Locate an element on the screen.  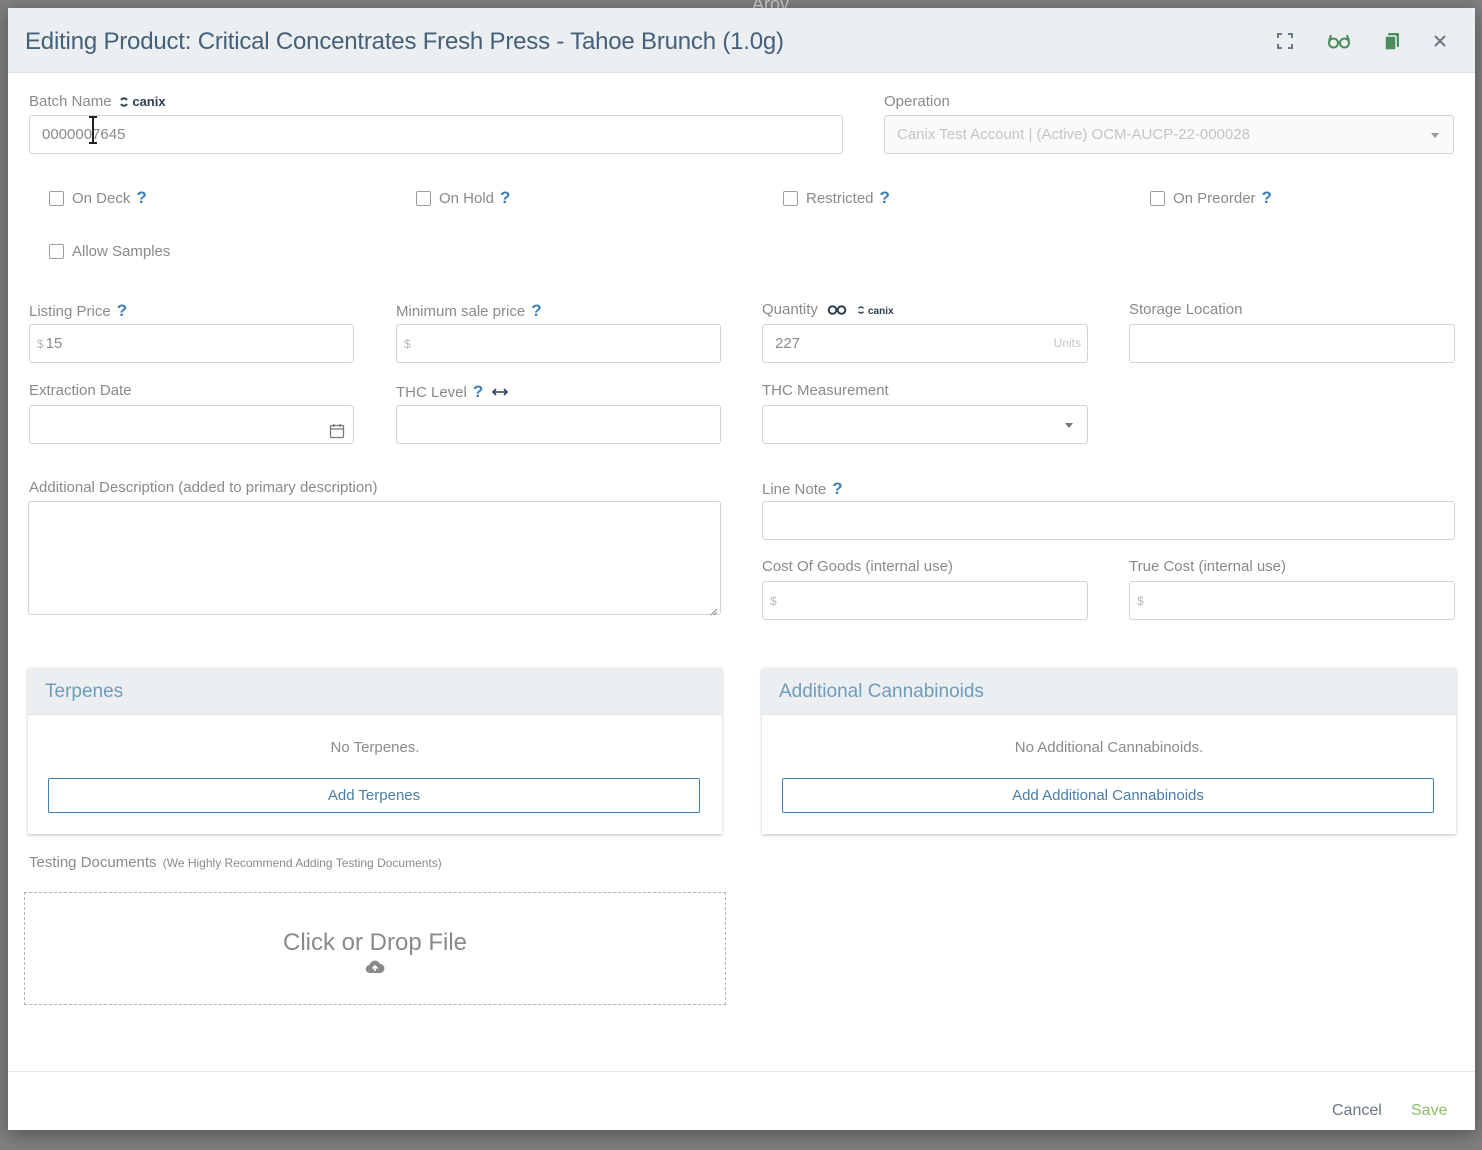
extraction-date-label: Extraction Date is located at coordinates (80, 390).